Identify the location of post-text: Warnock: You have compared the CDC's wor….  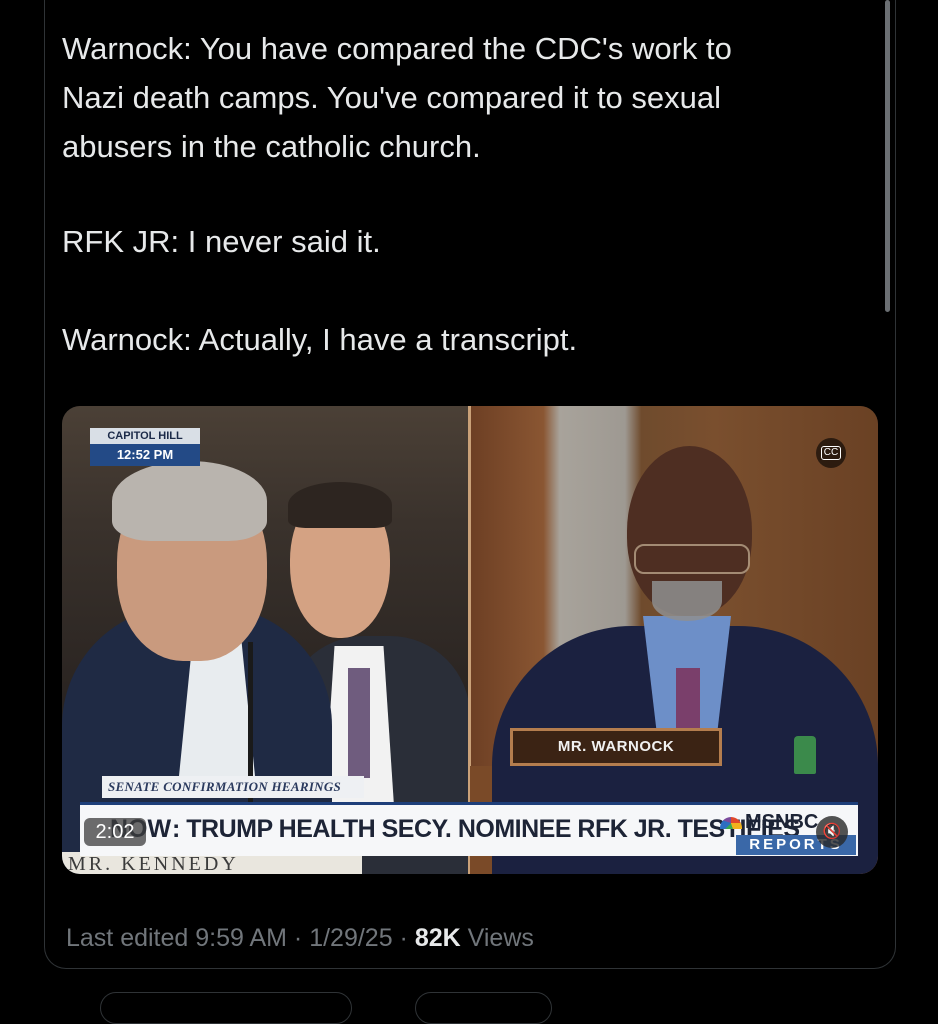
(462, 97).